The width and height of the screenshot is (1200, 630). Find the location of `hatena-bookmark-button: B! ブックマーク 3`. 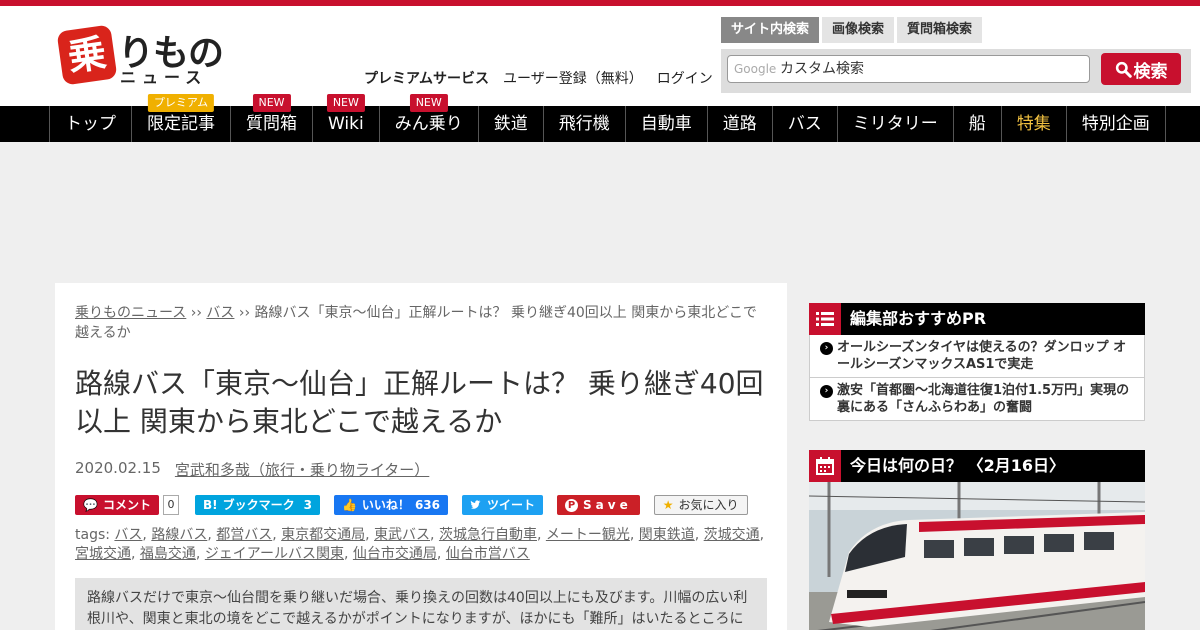

hatena-bookmark-button: B! ブックマーク 3 is located at coordinates (257, 505).